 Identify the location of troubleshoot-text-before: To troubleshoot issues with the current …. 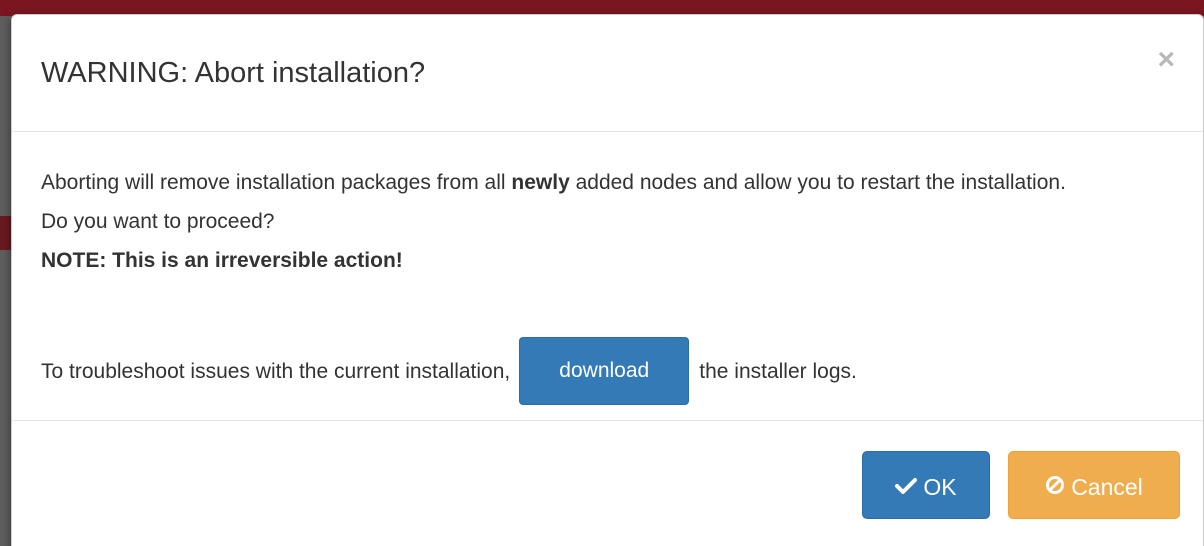
(276, 371).